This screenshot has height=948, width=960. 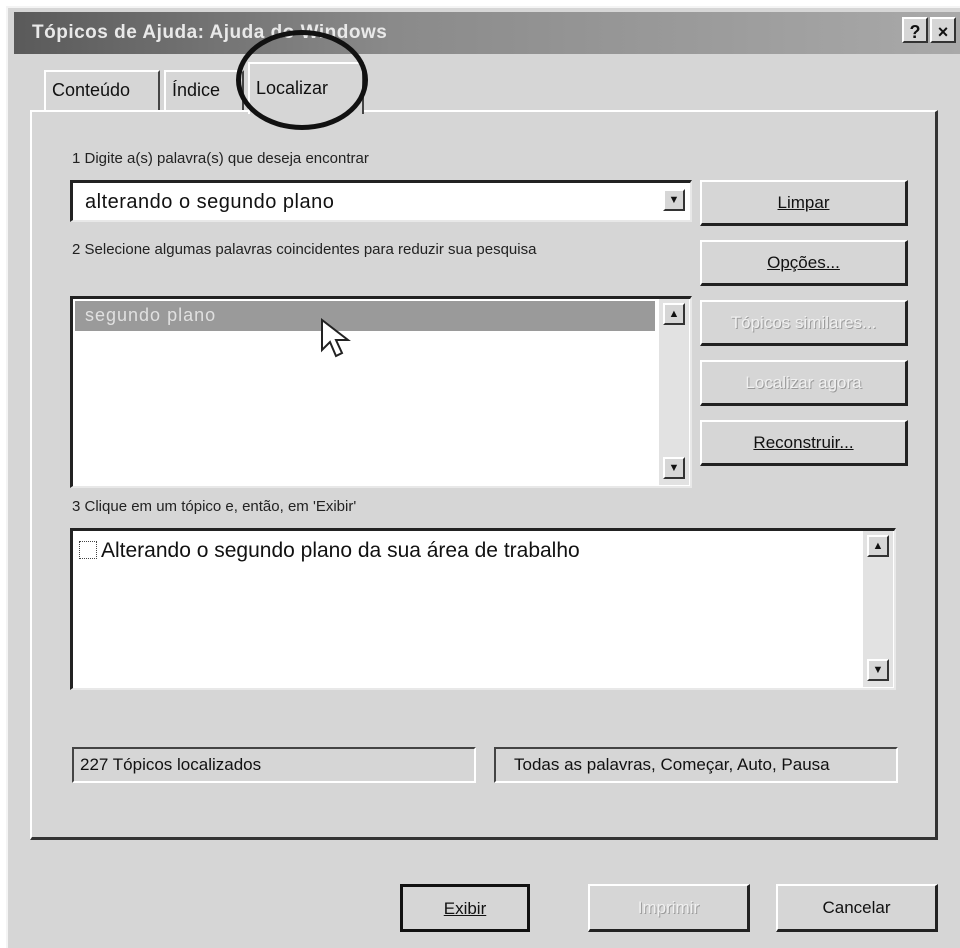 I want to click on list-item-label: segundo plano, so click(x=151, y=315).